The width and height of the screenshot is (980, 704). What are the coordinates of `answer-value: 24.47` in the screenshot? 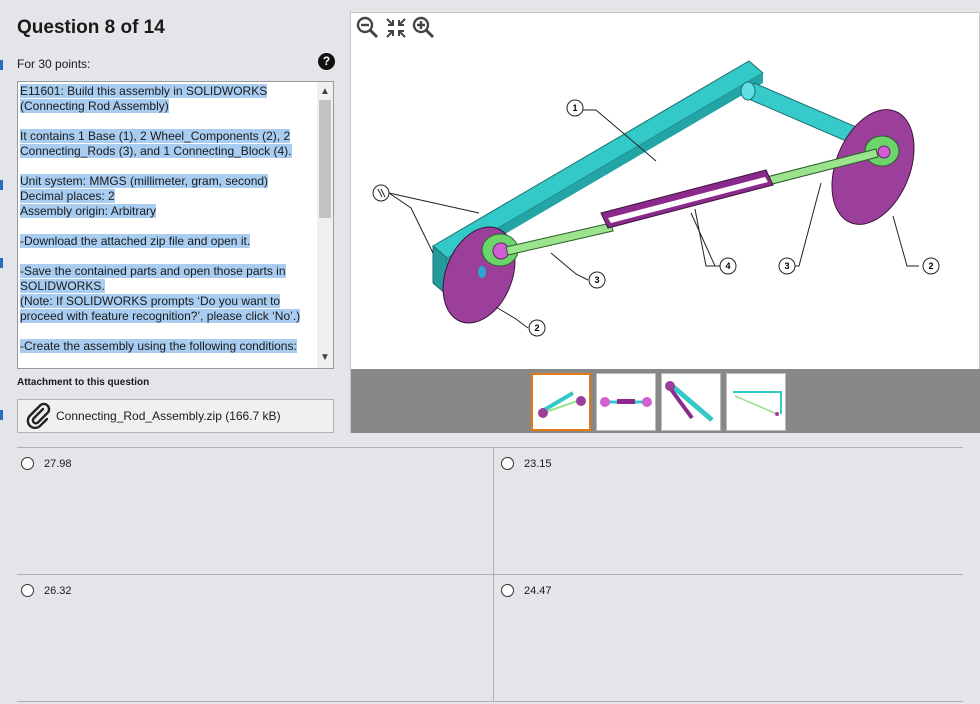 It's located at (538, 590).